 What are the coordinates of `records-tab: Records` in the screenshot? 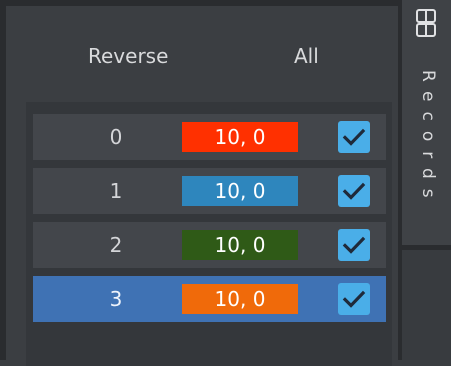 It's located at (426, 122).